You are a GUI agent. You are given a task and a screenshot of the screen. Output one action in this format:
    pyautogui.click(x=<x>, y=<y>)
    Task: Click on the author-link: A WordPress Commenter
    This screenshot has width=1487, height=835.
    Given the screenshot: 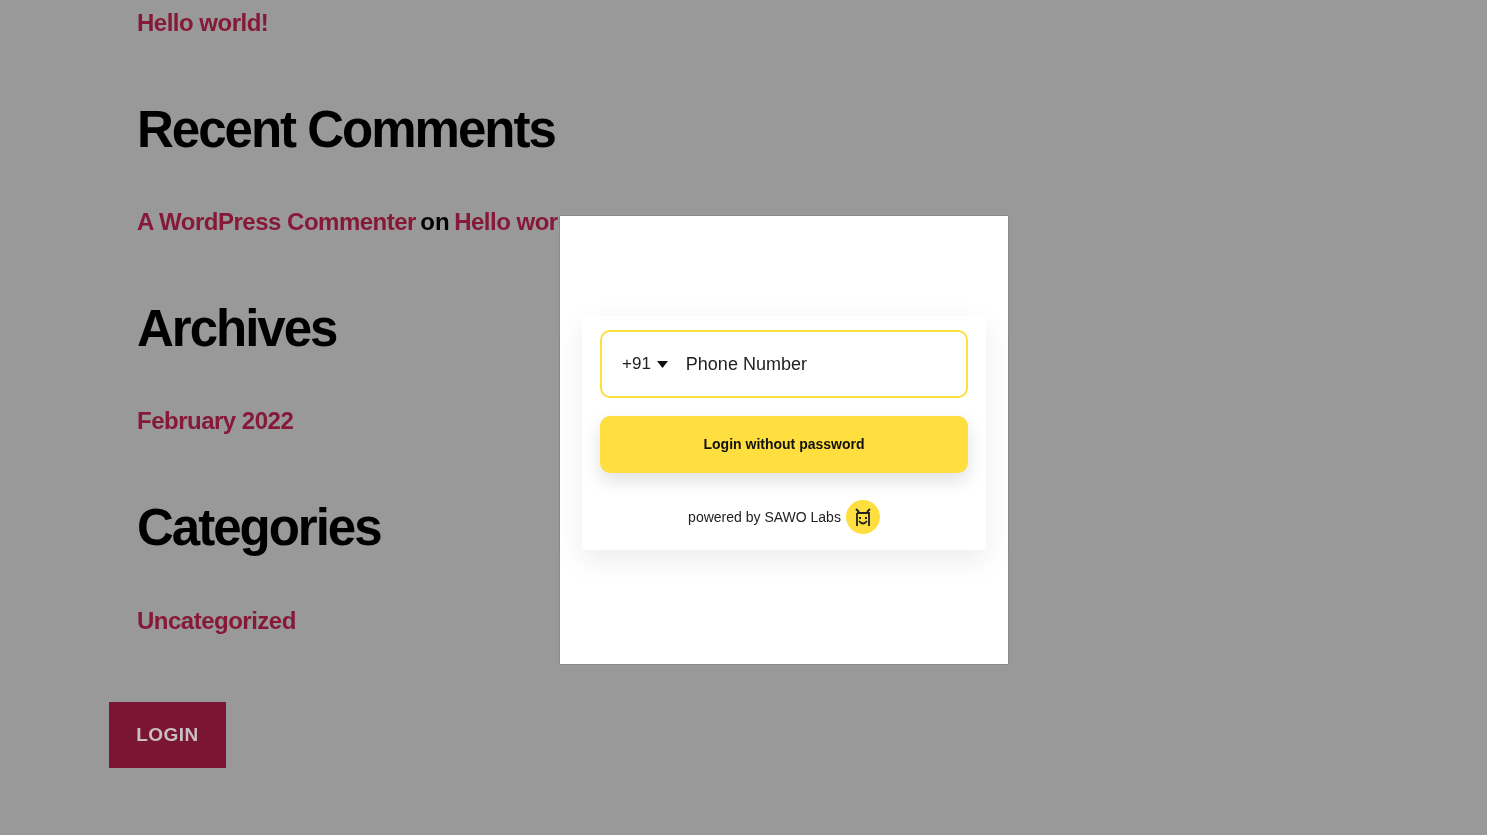 What is the action you would take?
    pyautogui.click(x=276, y=222)
    